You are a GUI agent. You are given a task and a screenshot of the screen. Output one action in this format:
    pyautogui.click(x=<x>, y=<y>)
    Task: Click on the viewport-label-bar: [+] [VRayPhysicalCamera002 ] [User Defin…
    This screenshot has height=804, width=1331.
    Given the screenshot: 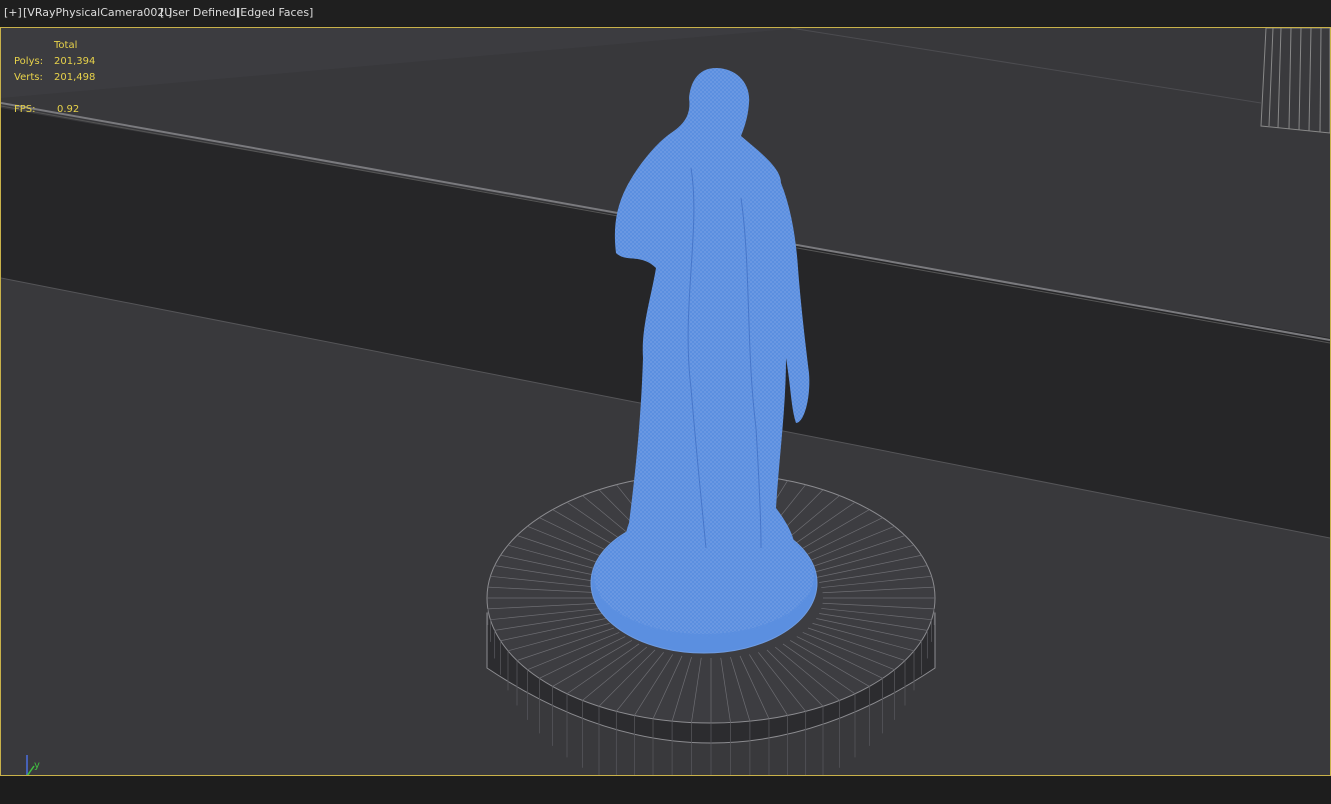 What is the action you would take?
    pyautogui.click(x=665, y=13)
    